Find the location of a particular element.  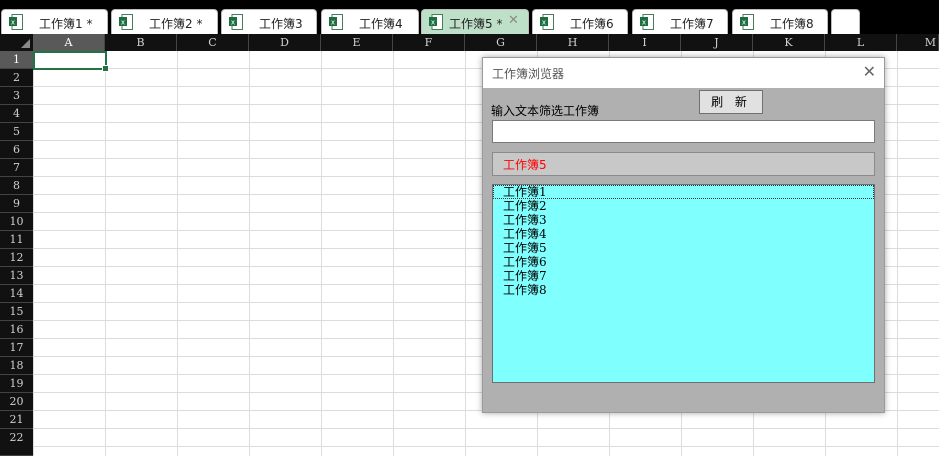

column-header-h: H is located at coordinates (573, 42).